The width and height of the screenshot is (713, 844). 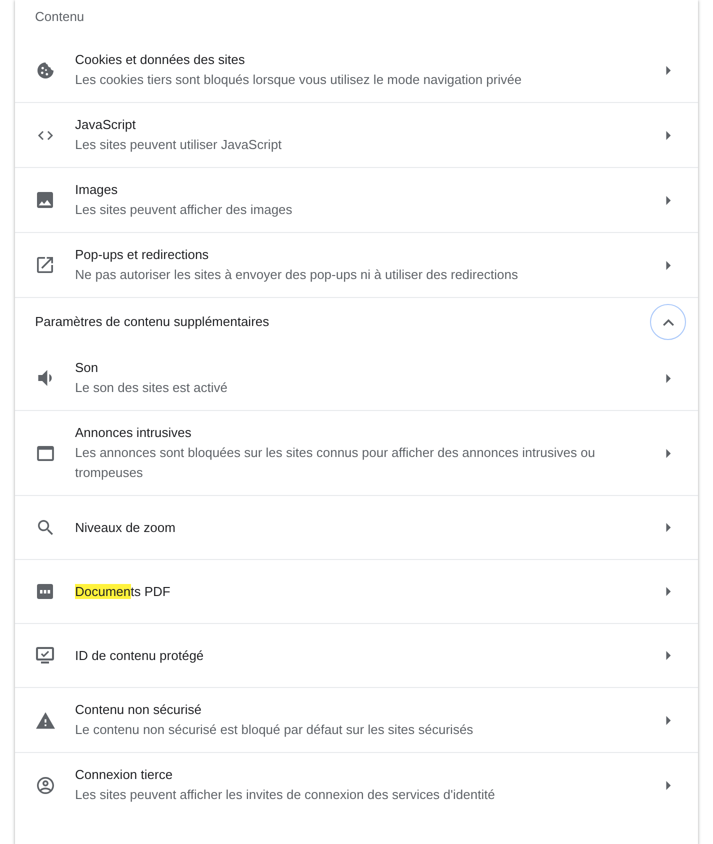 What do you see at coordinates (345, 433) in the screenshot?
I see `row-title: Annonces intrusives` at bounding box center [345, 433].